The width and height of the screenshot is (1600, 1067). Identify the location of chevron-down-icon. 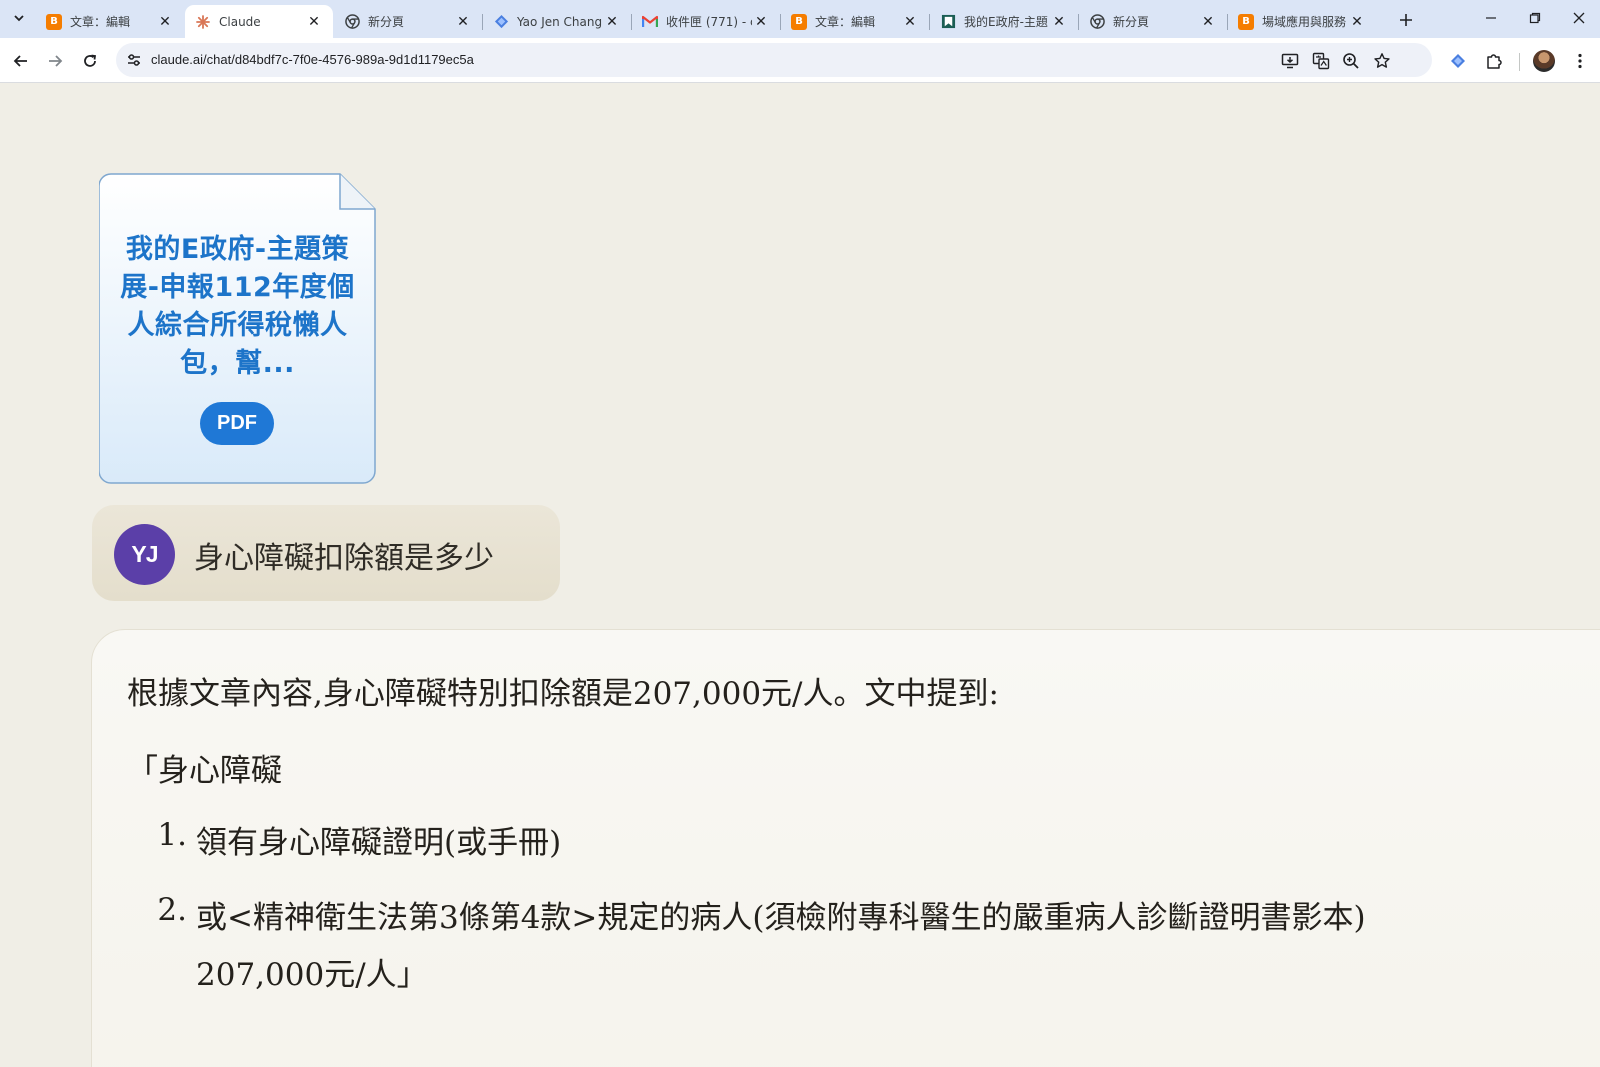
(19, 18).